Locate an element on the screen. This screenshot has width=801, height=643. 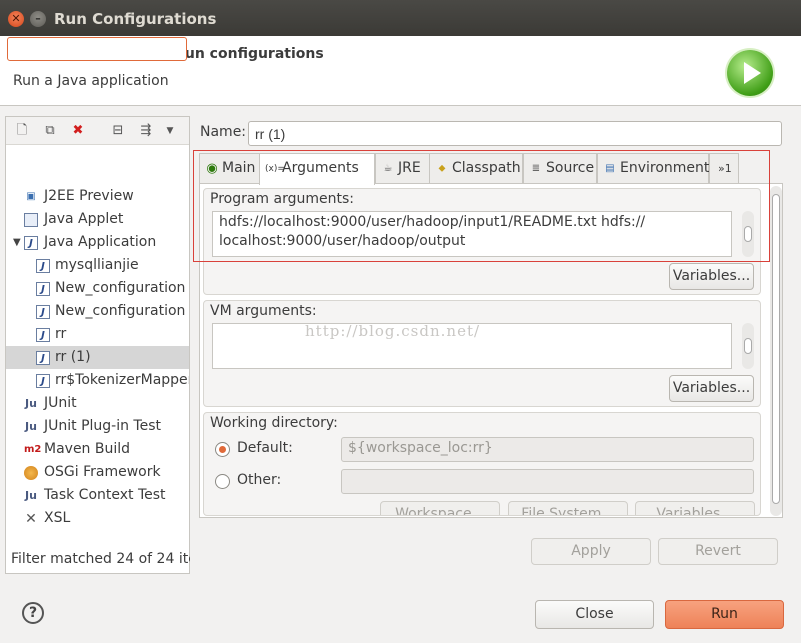
tree-item-rr: J rr is located at coordinates (97, 334).